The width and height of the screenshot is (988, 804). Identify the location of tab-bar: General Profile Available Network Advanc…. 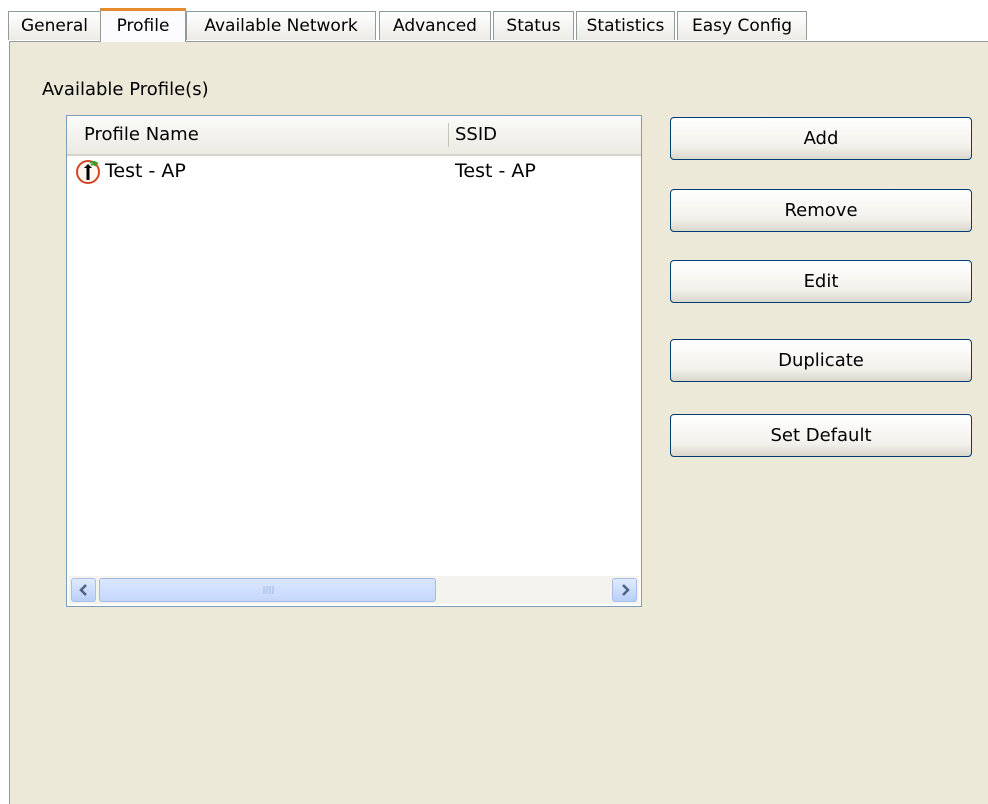
(498, 25).